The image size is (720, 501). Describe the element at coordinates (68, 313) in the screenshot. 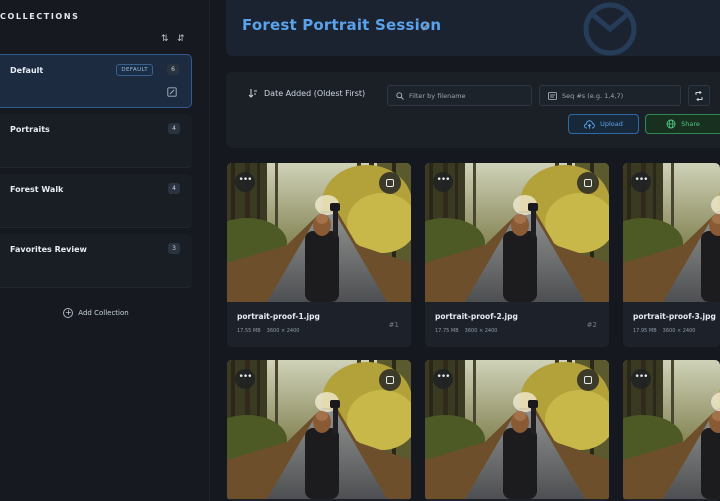

I see `plus-circle-icon: +` at that location.